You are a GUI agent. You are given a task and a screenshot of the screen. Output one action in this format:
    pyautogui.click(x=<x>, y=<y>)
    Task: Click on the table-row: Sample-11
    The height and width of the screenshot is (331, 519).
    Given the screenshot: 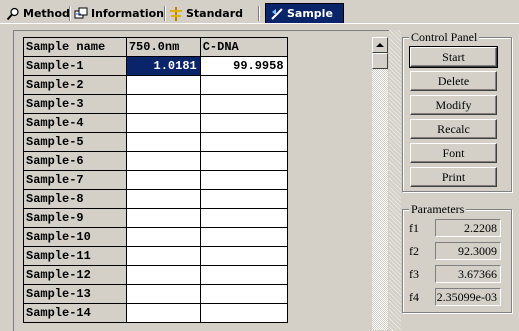 What is the action you would take?
    pyautogui.click(x=203, y=256)
    